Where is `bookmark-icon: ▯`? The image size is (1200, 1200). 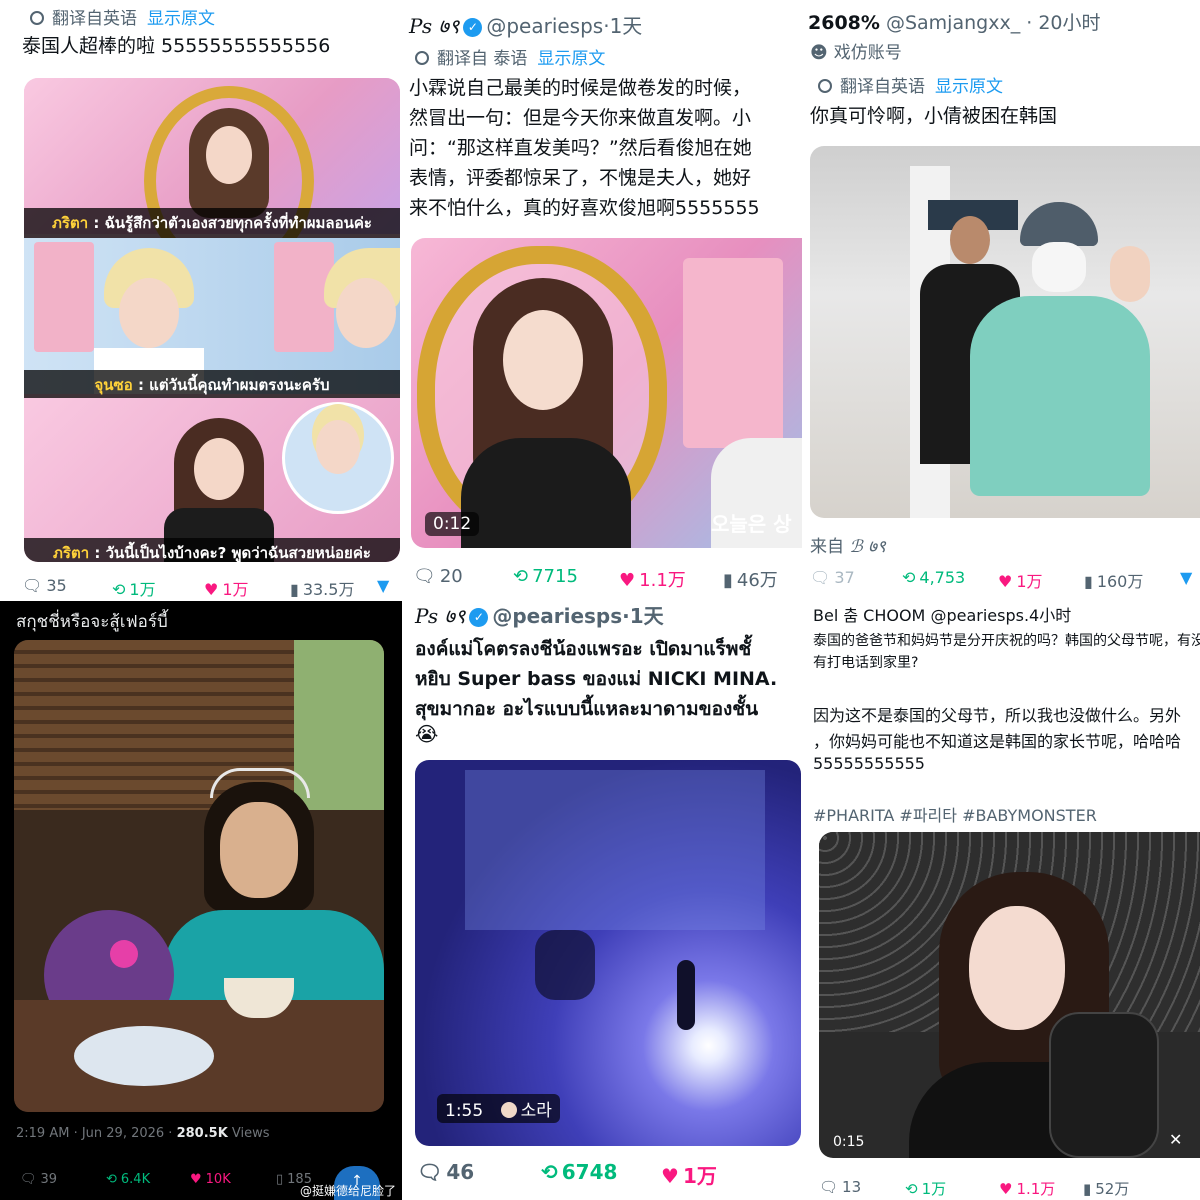 bookmark-icon: ▯ is located at coordinates (280, 1179).